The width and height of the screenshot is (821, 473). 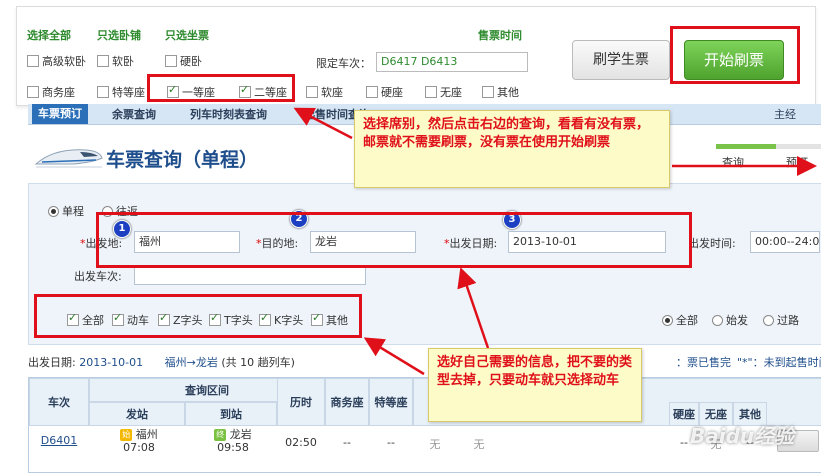 What do you see at coordinates (535, 385) in the screenshot?
I see `callout-type-filter: 选好自己需要的信息，把不要的类型去掉，只要动车就只选择动车` at bounding box center [535, 385].